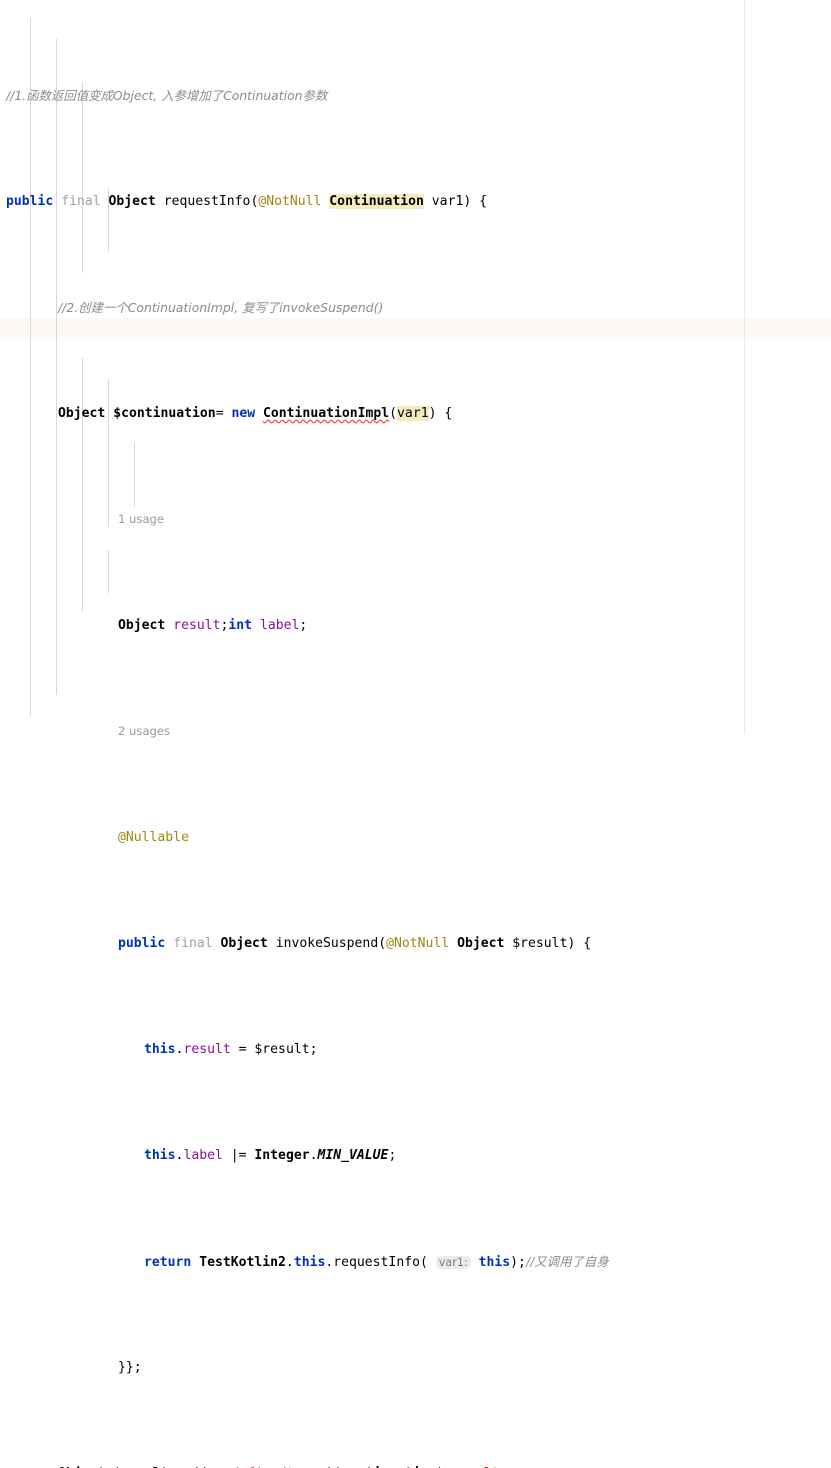 The width and height of the screenshot is (831, 1468). What do you see at coordinates (415, 1155) in the screenshot?
I see `code-line-11: this.label |= Integer.MIN_VALUE;` at bounding box center [415, 1155].